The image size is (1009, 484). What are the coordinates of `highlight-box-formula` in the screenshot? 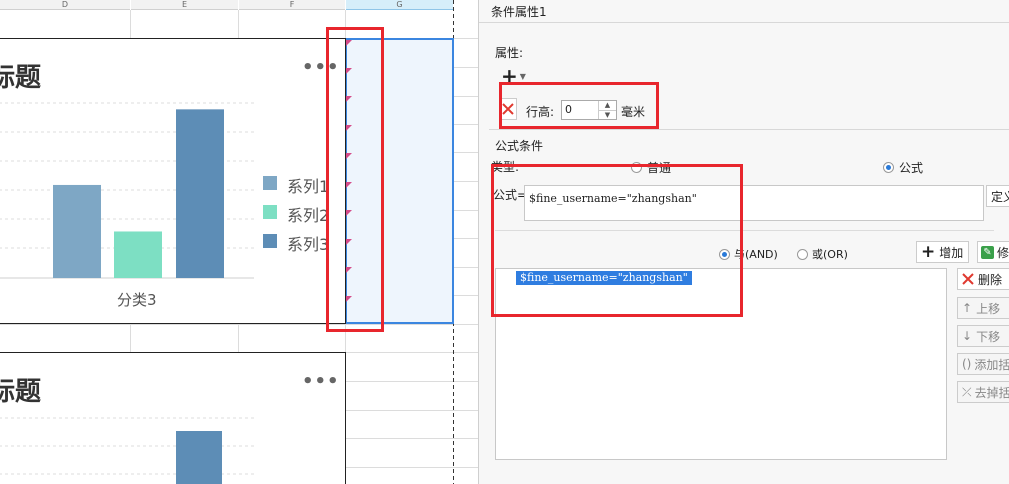 It's located at (617, 240).